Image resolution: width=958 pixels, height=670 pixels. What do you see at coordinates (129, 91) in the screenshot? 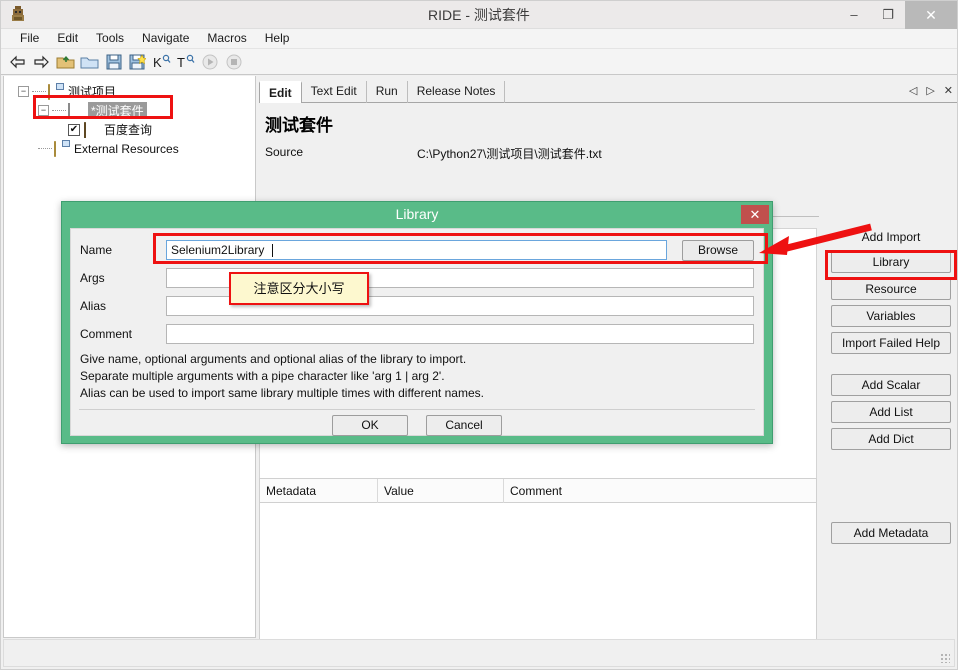
I see `tree-item-project: − 测试项目` at bounding box center [129, 91].